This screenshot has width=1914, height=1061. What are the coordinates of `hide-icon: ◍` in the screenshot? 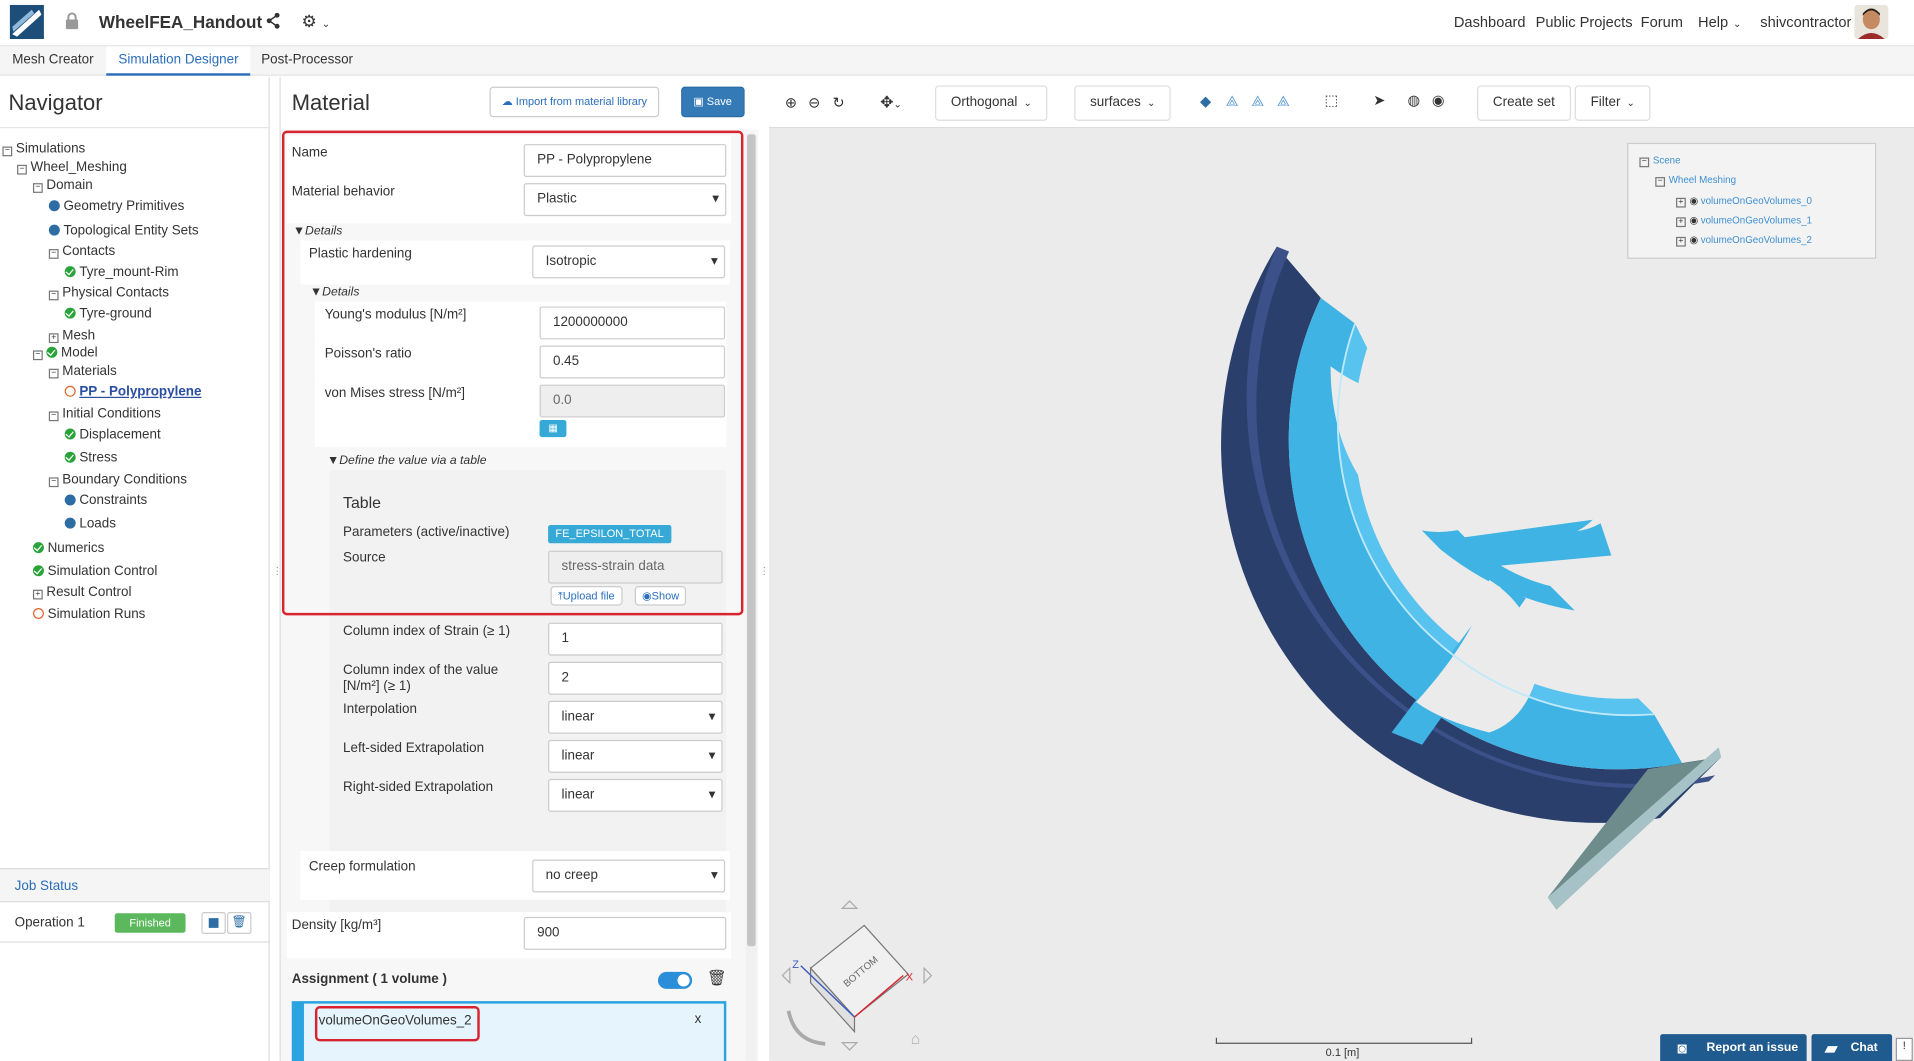 It's located at (1413, 100).